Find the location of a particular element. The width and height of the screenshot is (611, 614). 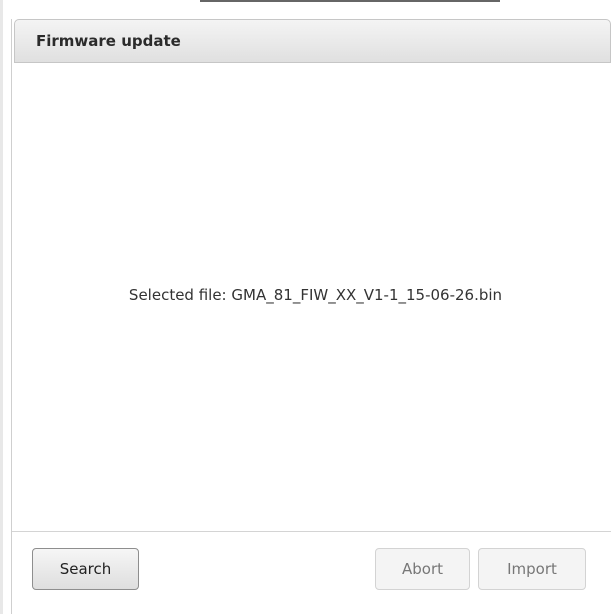

left-edge is located at coordinates (1, 307).